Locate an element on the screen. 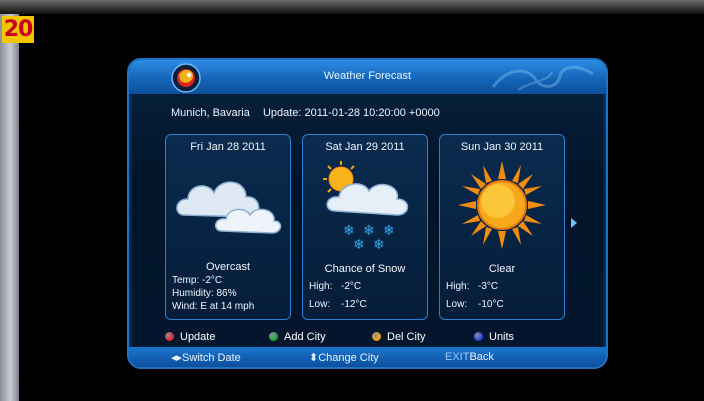  yellow-key-icon is located at coordinates (376, 336).